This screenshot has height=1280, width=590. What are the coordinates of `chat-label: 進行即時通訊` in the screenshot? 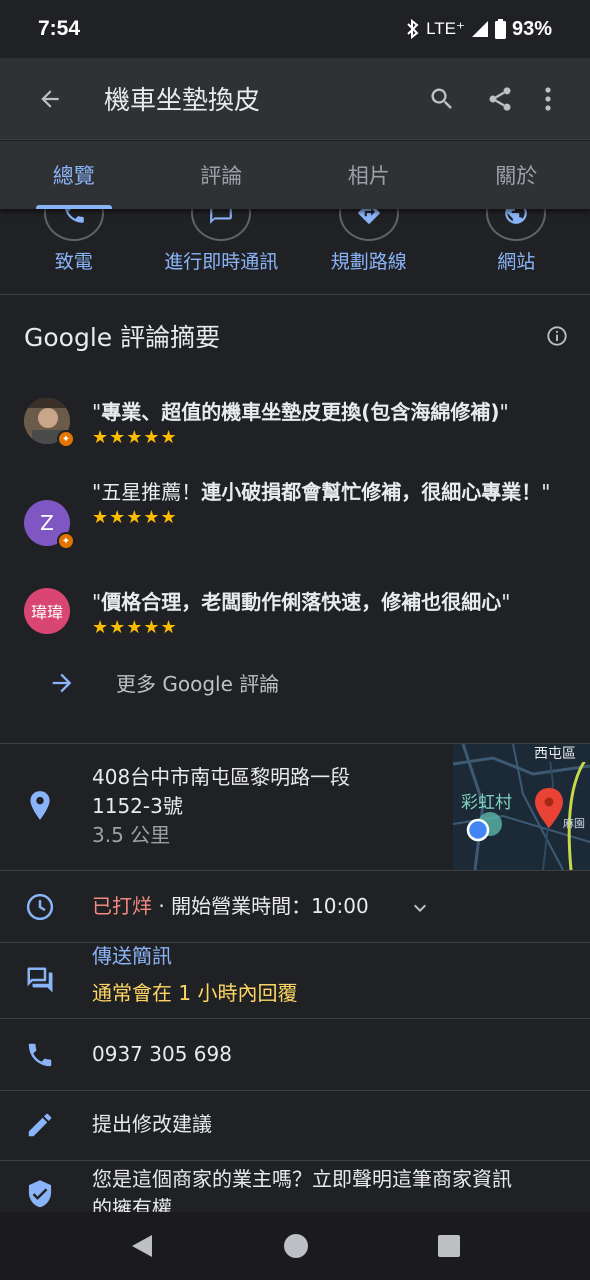 It's located at (221, 262).